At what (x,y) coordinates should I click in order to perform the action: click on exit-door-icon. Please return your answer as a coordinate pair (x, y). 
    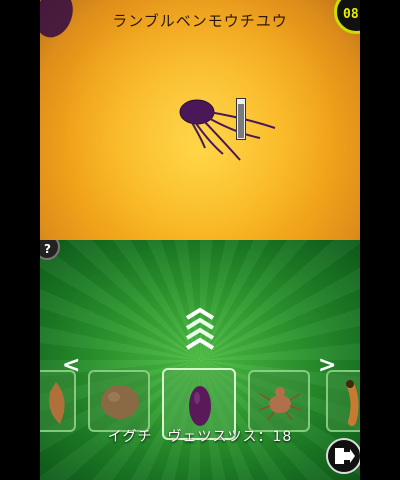
    Looking at the image, I should click on (345, 456).